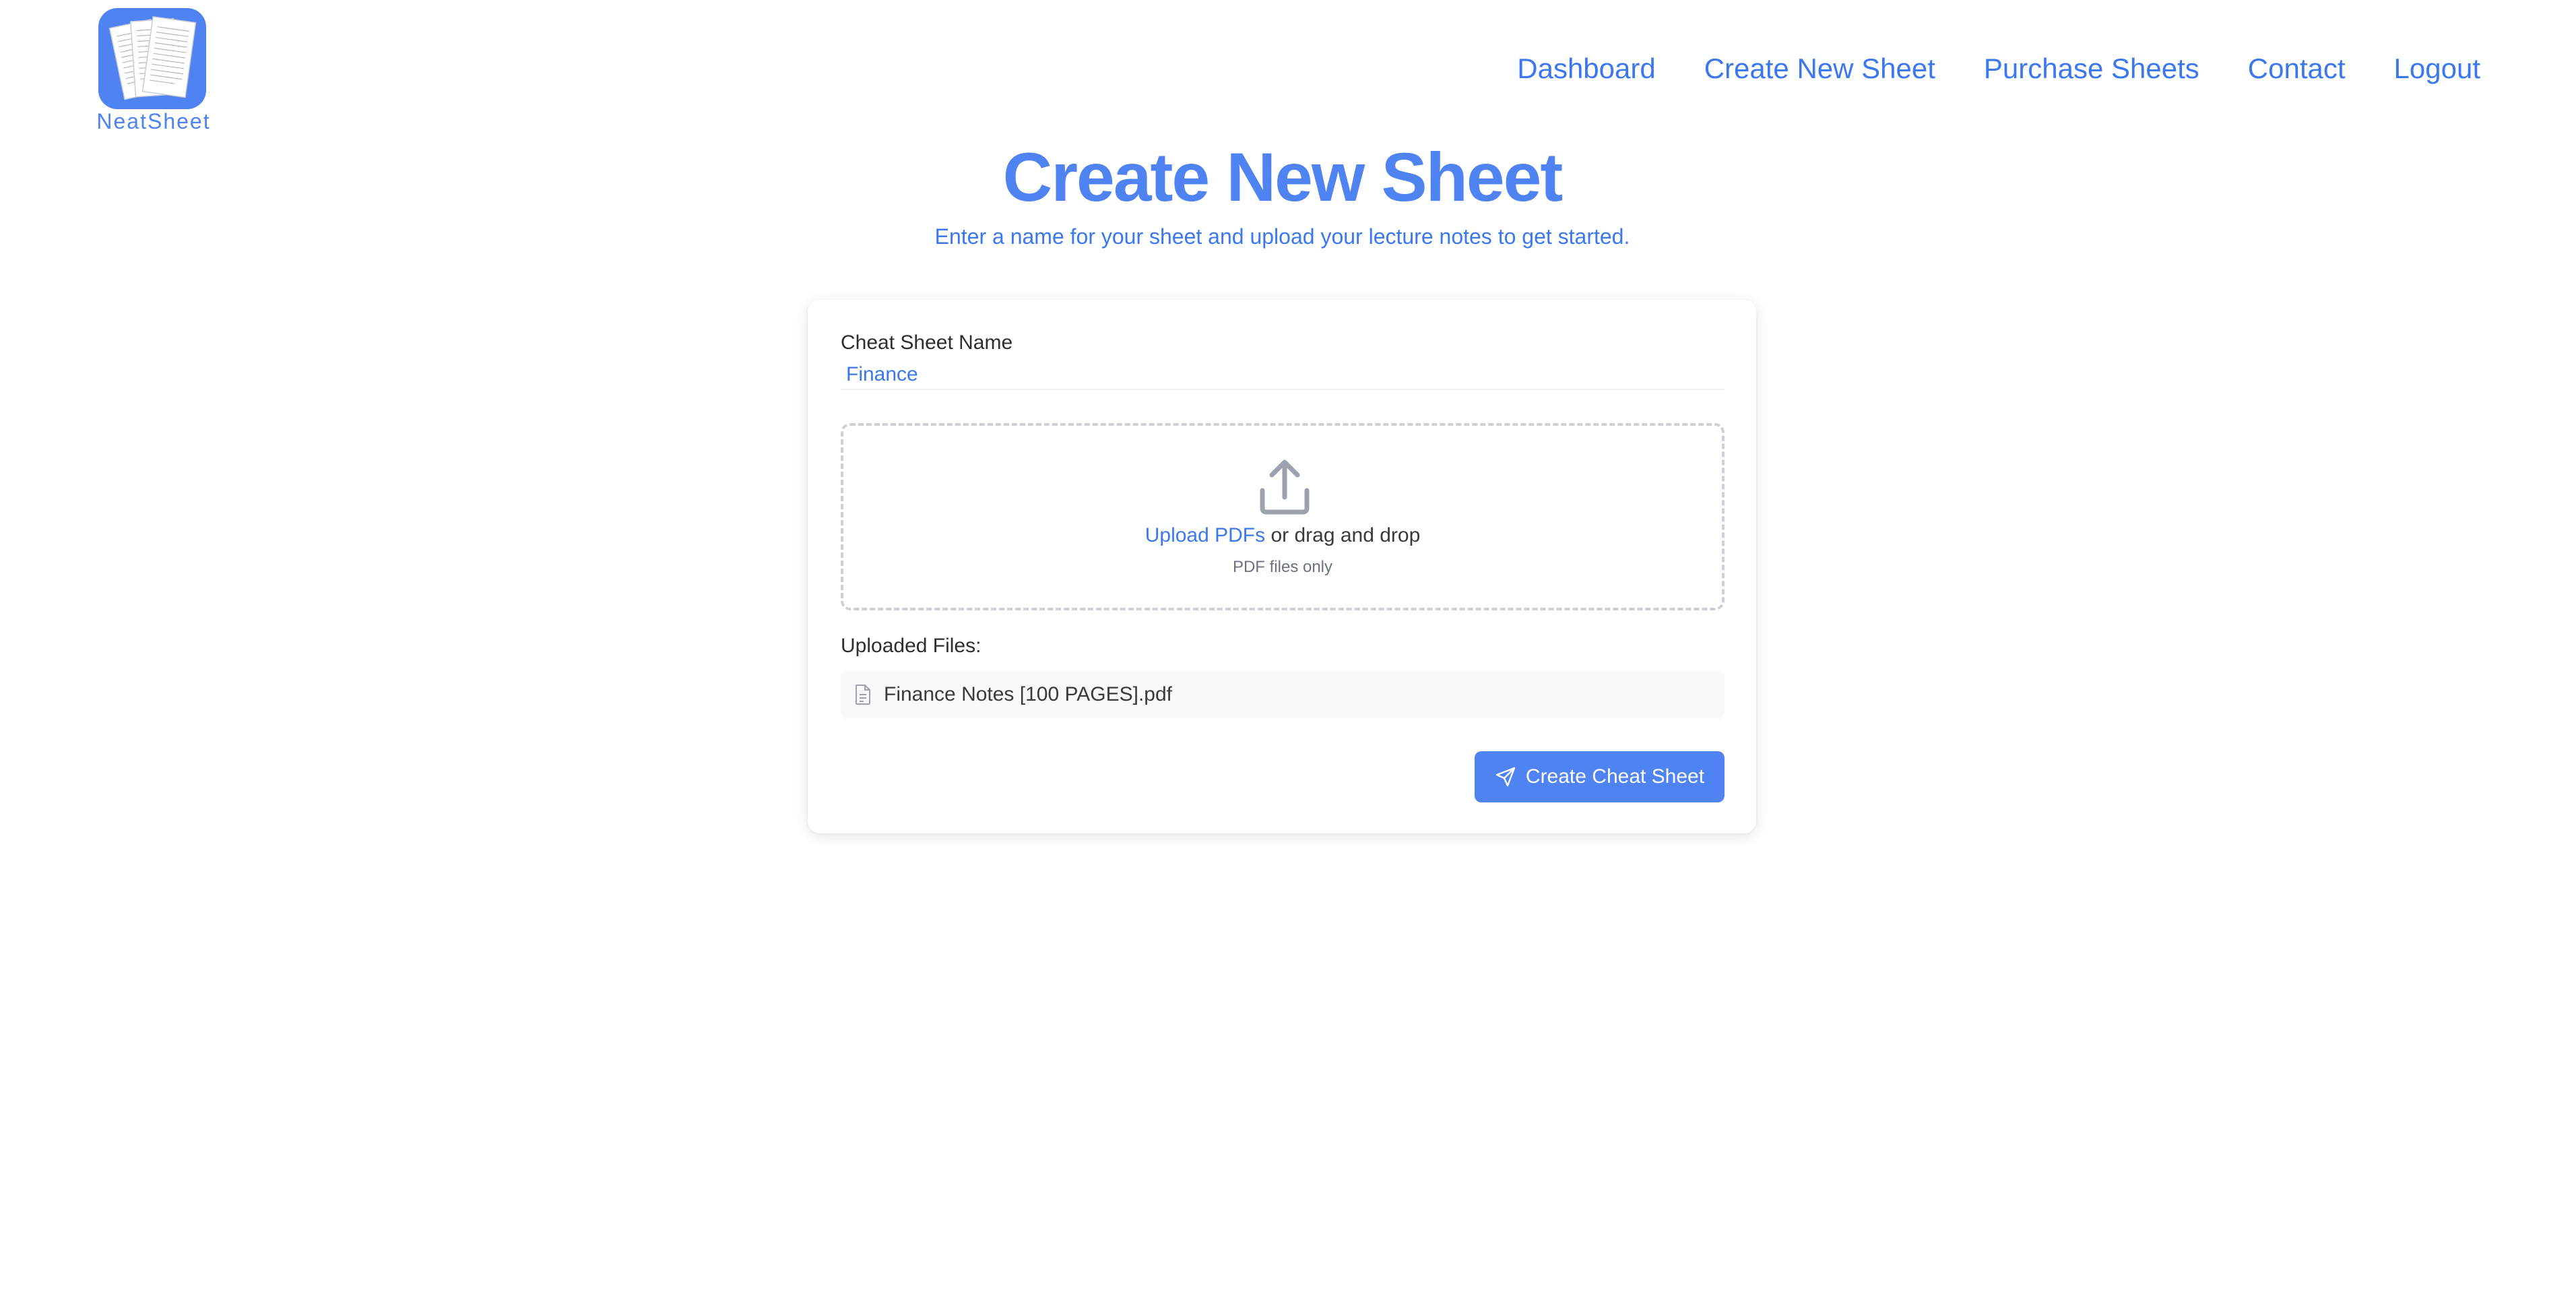 The width and height of the screenshot is (2576, 1303). What do you see at coordinates (1615, 776) in the screenshot?
I see `create-cheat-sheet-label: Create Cheat Sheet` at bounding box center [1615, 776].